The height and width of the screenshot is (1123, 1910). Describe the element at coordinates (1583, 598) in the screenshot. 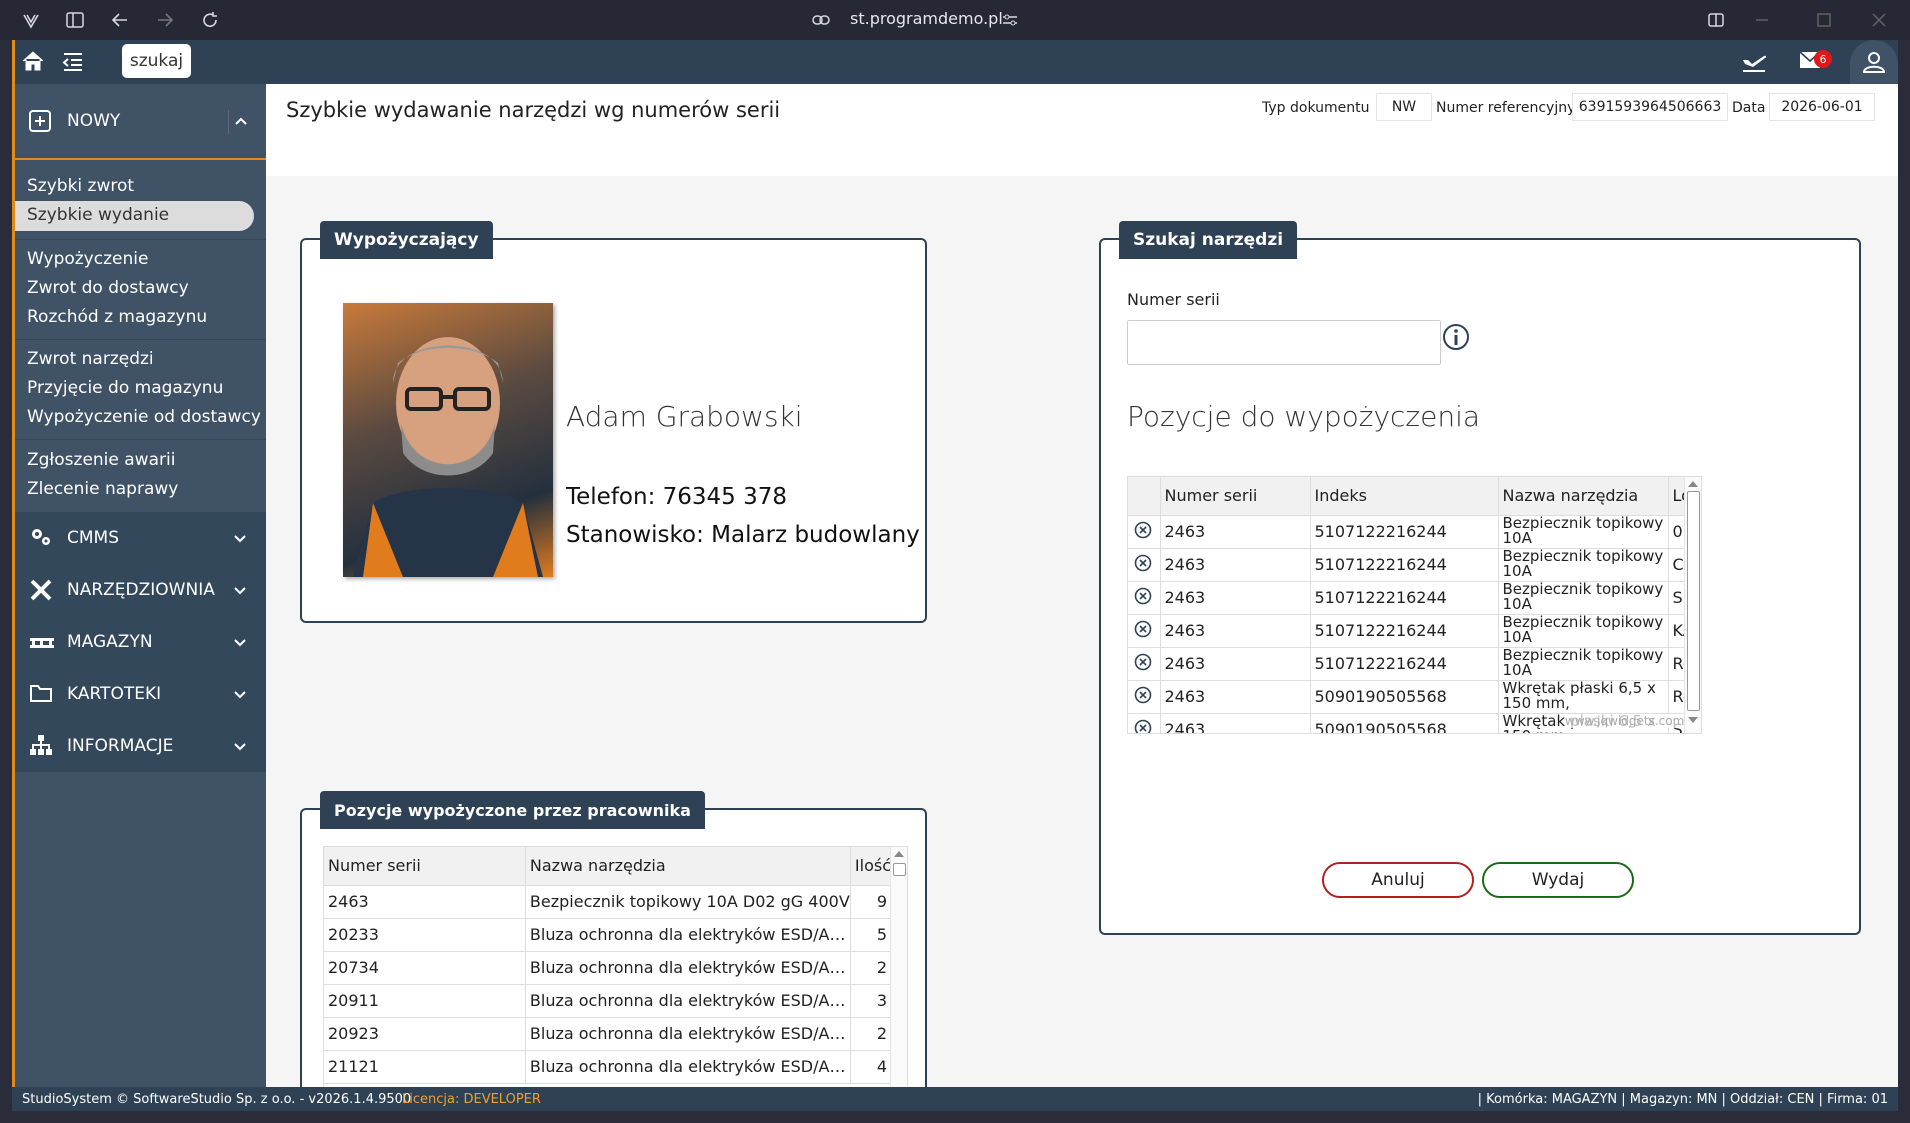

I see `cell-tool-name: Bezpiecznik topikowy 10A` at that location.